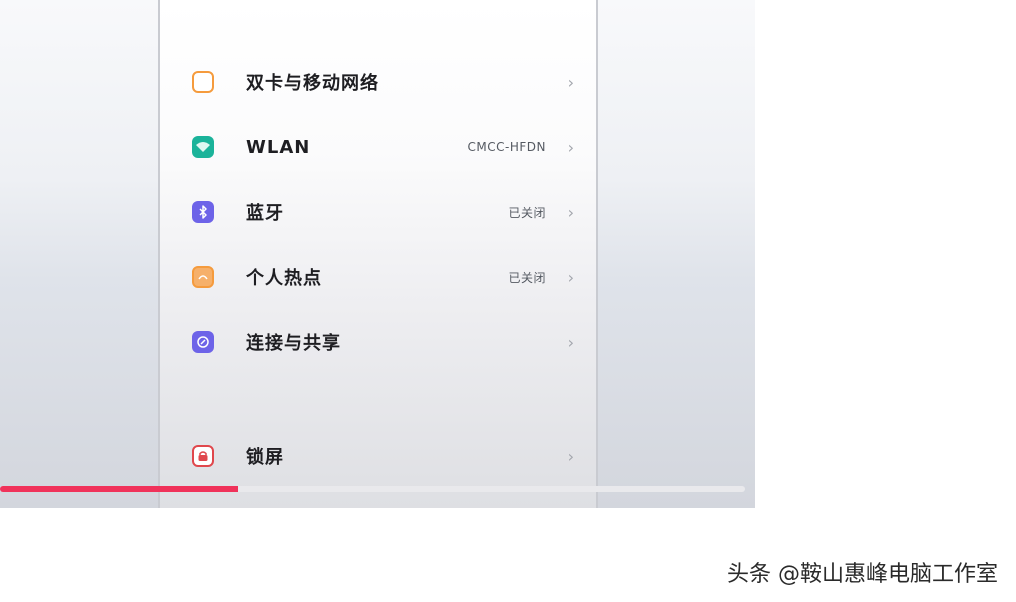 The image size is (1016, 602). What do you see at coordinates (378, 277) in the screenshot?
I see `settings-item-hotspot: 个人热点 已关闭 ›` at bounding box center [378, 277].